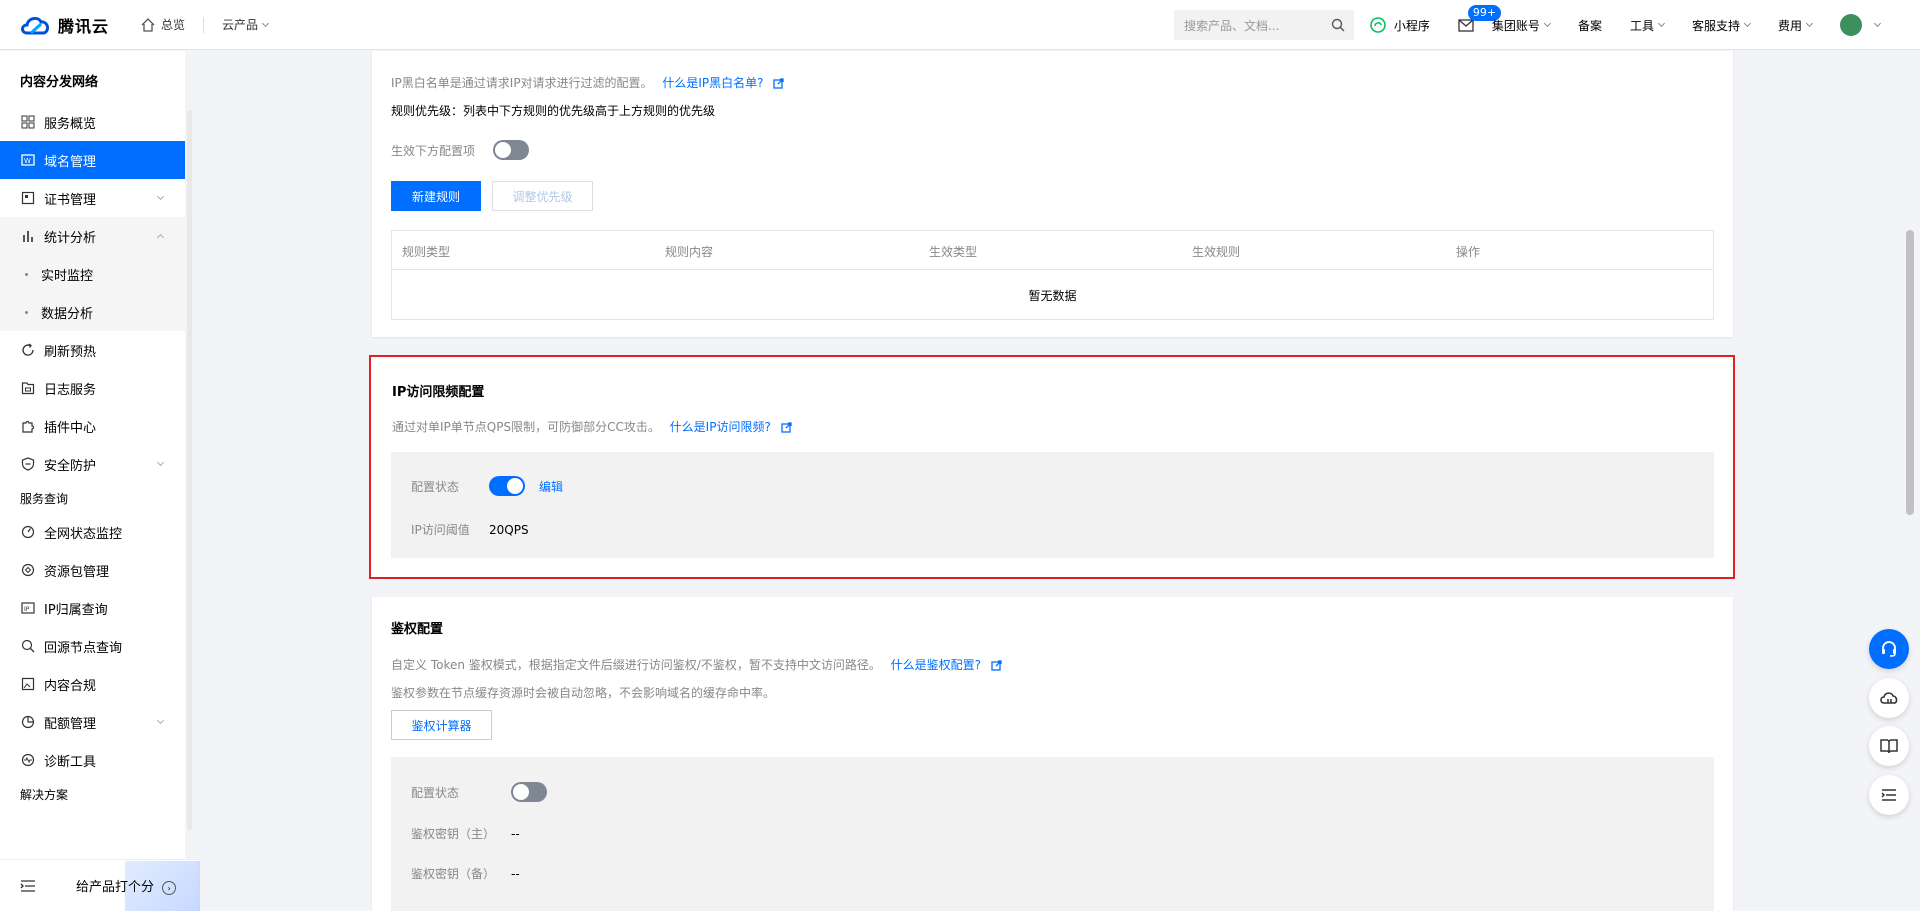 The height and width of the screenshot is (911, 1920). I want to click on sidebar-scrollbar, so click(189, 470).